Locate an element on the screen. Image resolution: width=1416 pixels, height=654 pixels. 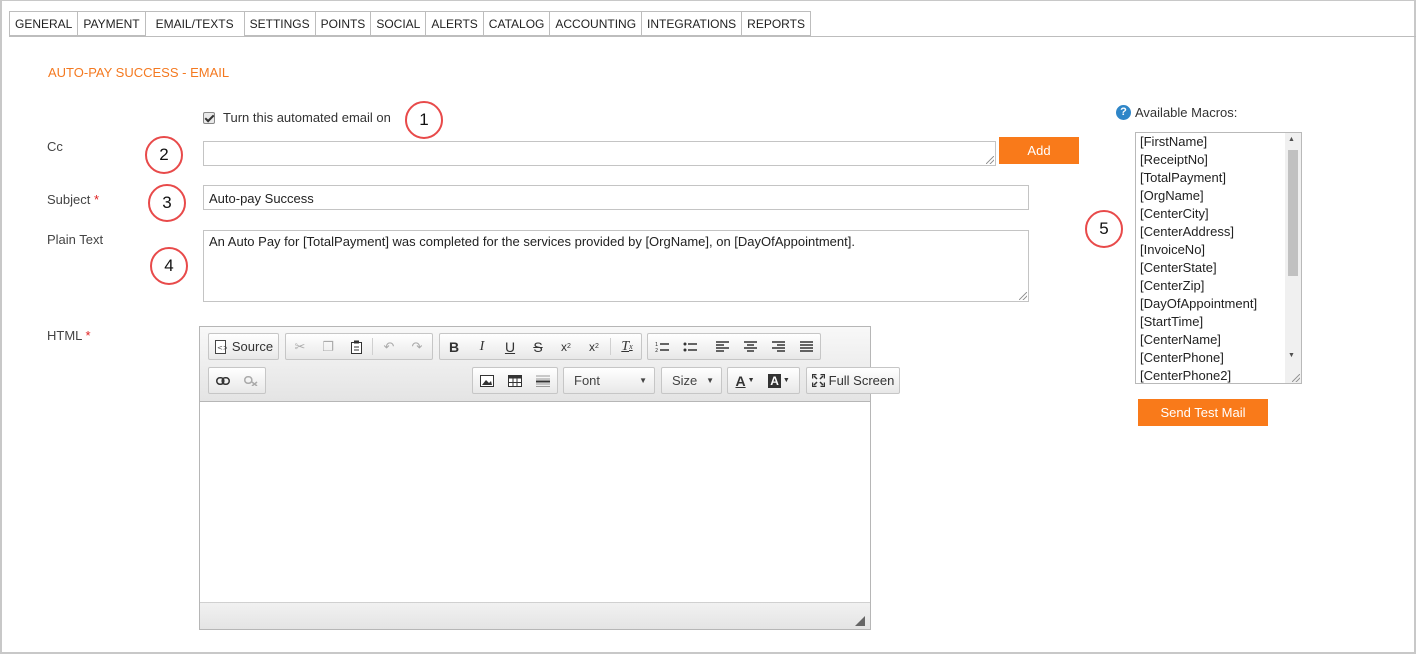
macro-item: [CenterState] is located at coordinates (1218, 268).